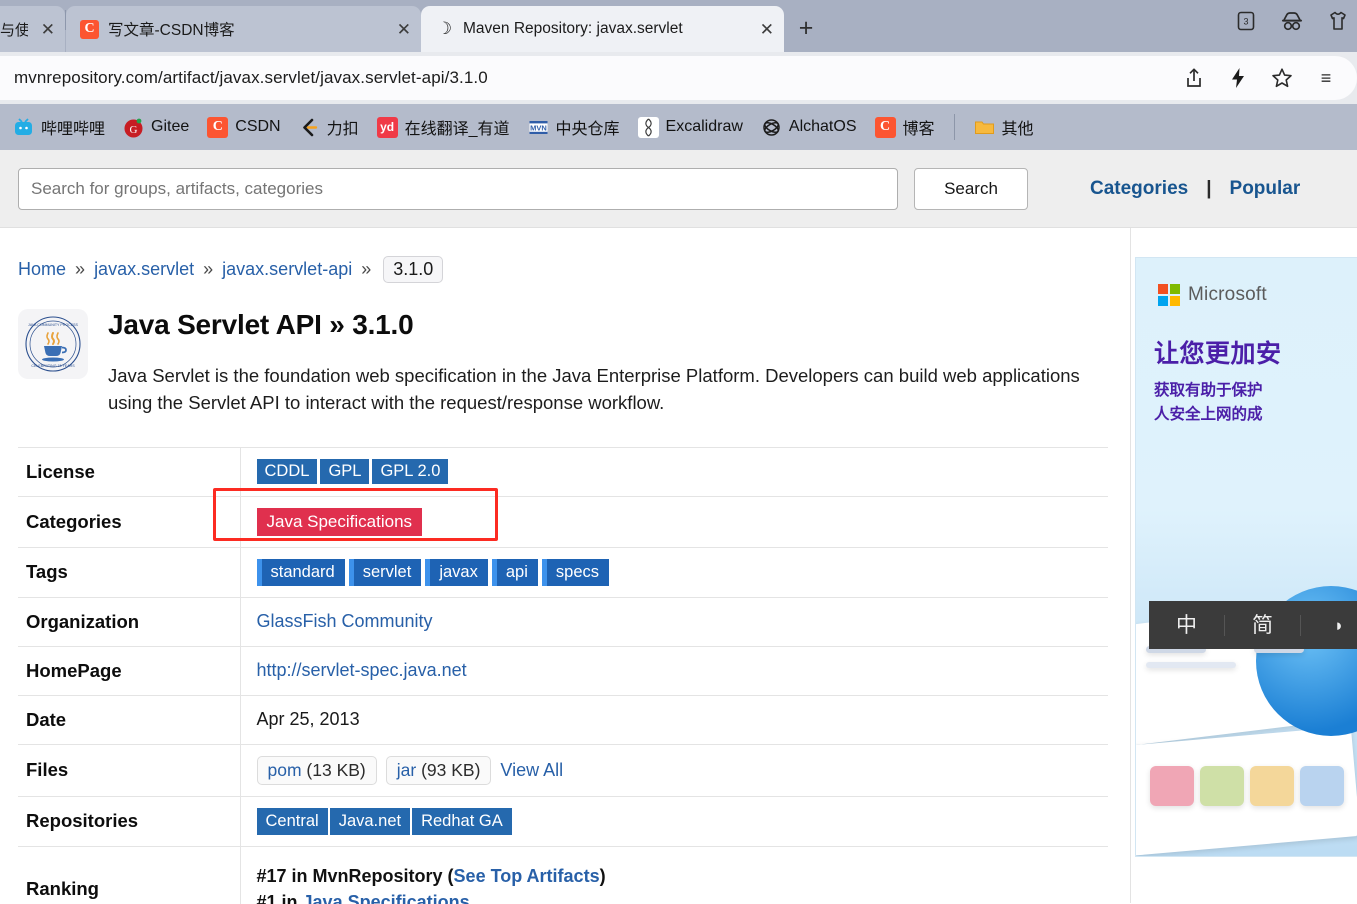  Describe the element at coordinates (574, 127) in the screenshot. I see `bookmark-maven-central: MVN 中央仓库` at that location.